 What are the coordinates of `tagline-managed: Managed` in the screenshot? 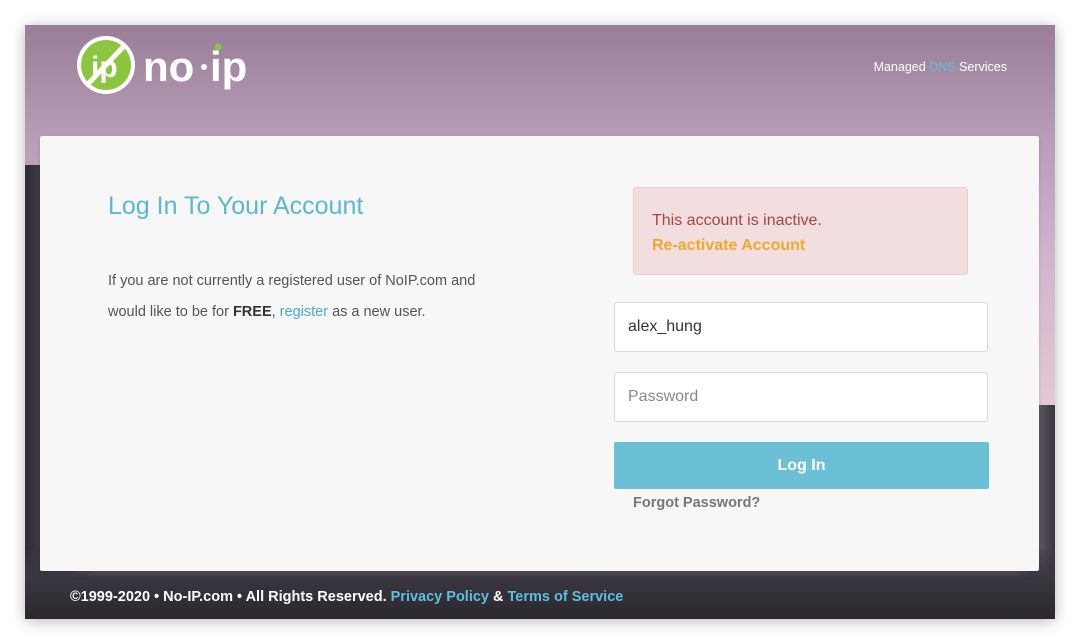 It's located at (899, 67).